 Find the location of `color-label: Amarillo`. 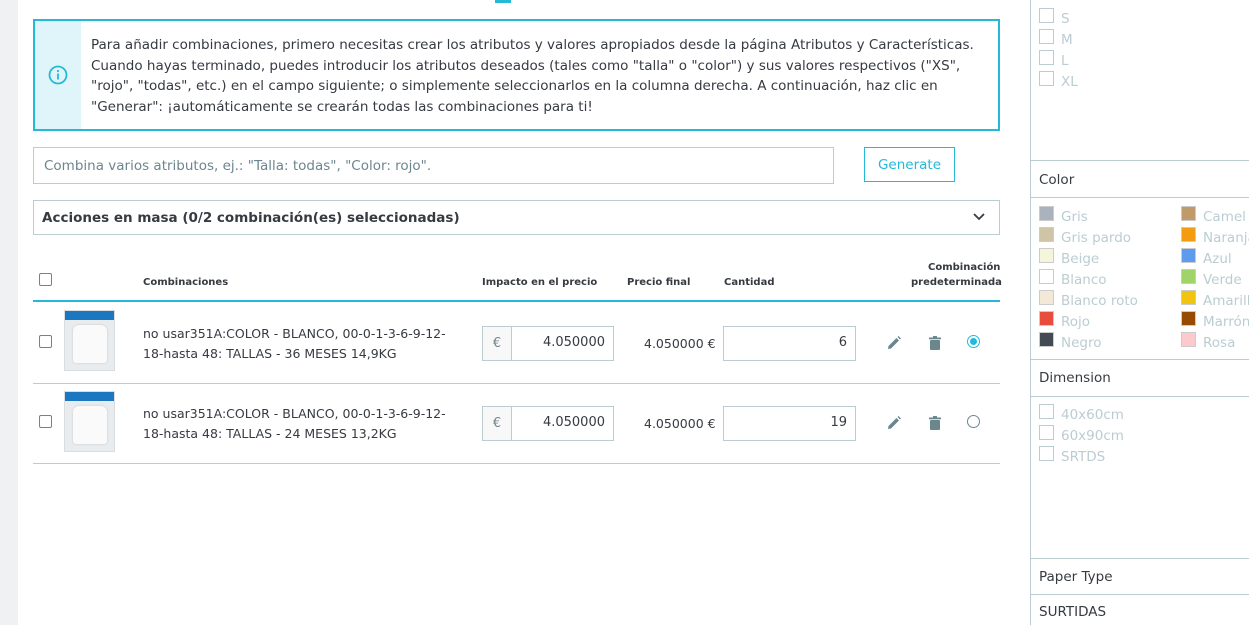

color-label: Amarillo is located at coordinates (1226, 301).